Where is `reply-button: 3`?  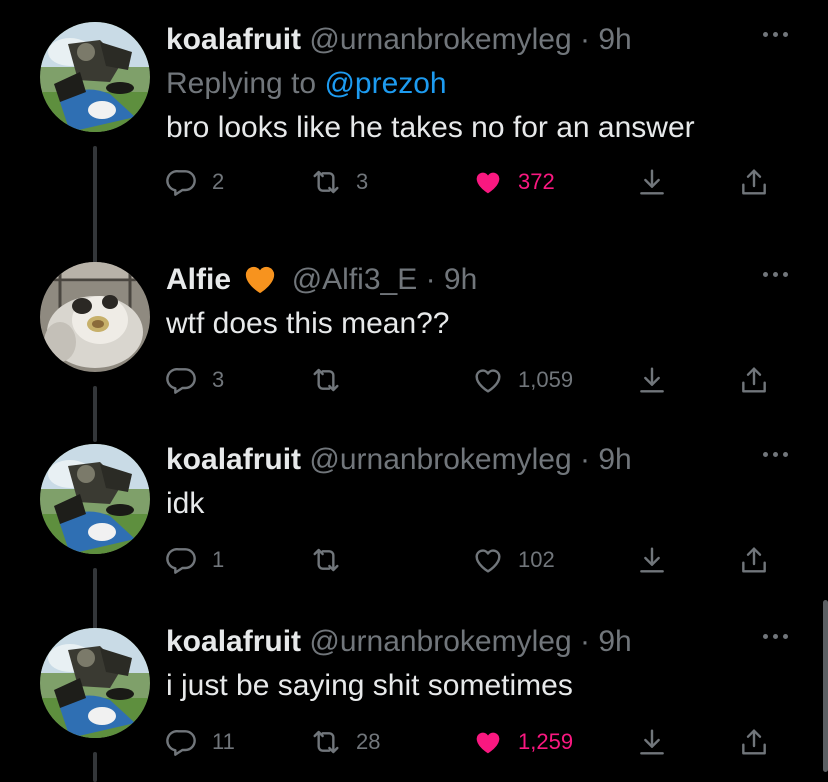 reply-button: 3 is located at coordinates (195, 380).